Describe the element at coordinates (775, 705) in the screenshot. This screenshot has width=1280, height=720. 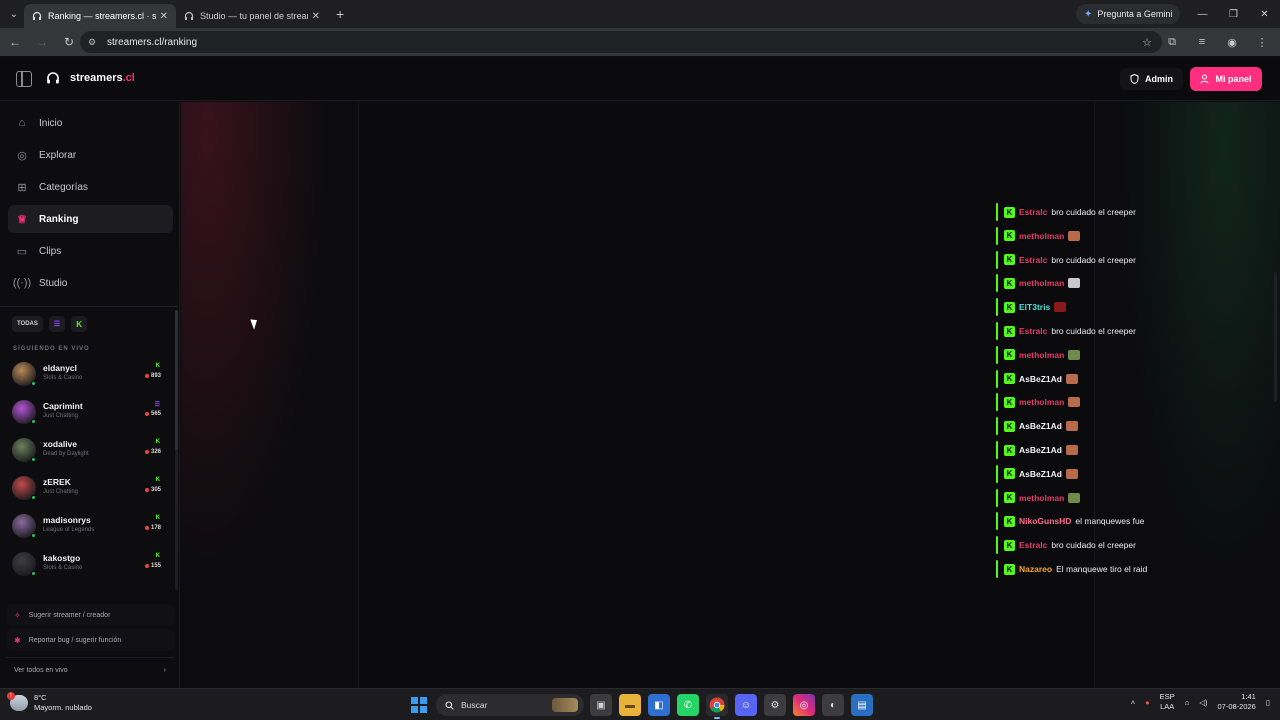
I see `steam-icon: ⚙` at that location.